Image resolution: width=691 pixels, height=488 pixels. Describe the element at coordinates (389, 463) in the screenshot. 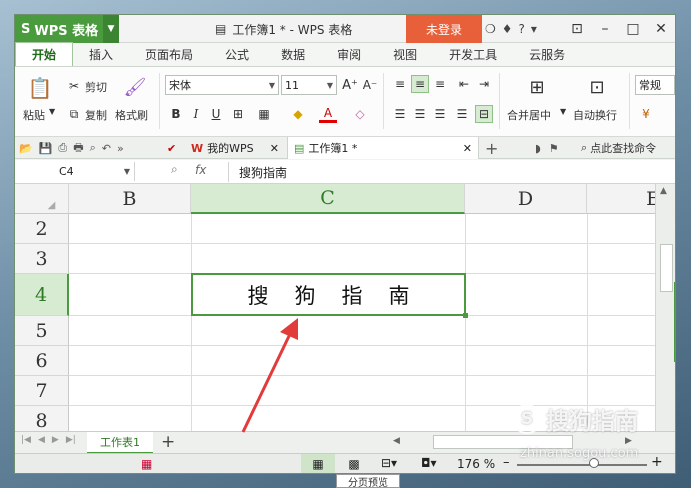

I see `freeze-icon: ⊟▾` at that location.